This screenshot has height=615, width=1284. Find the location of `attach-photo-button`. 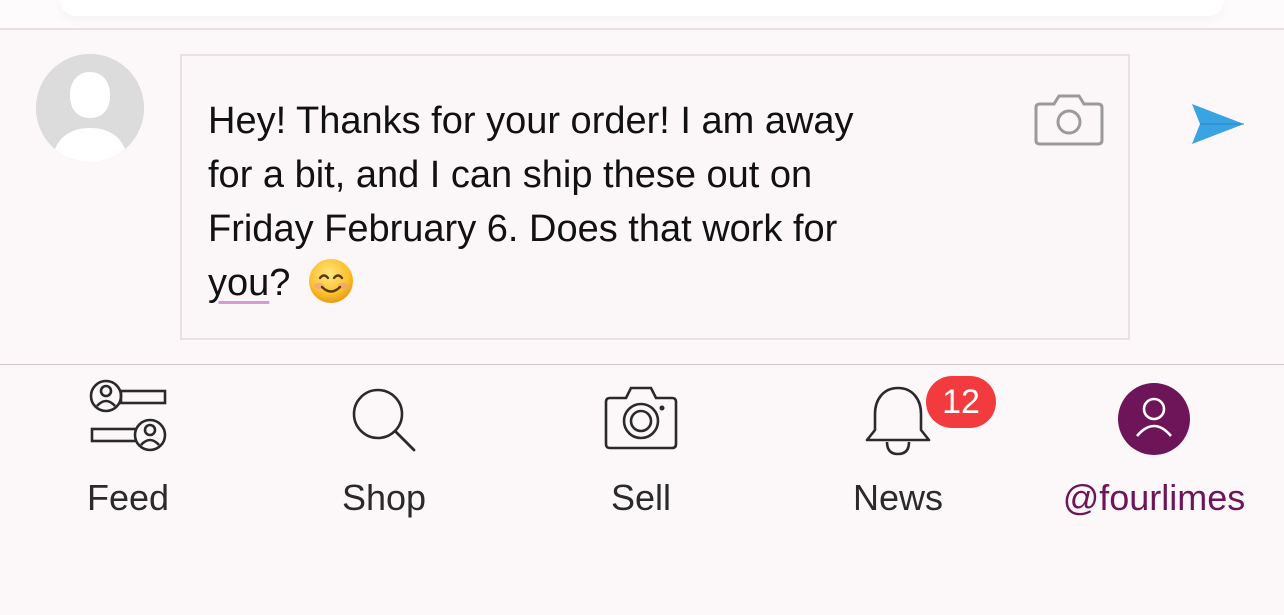

attach-photo-button is located at coordinates (1069, 119).